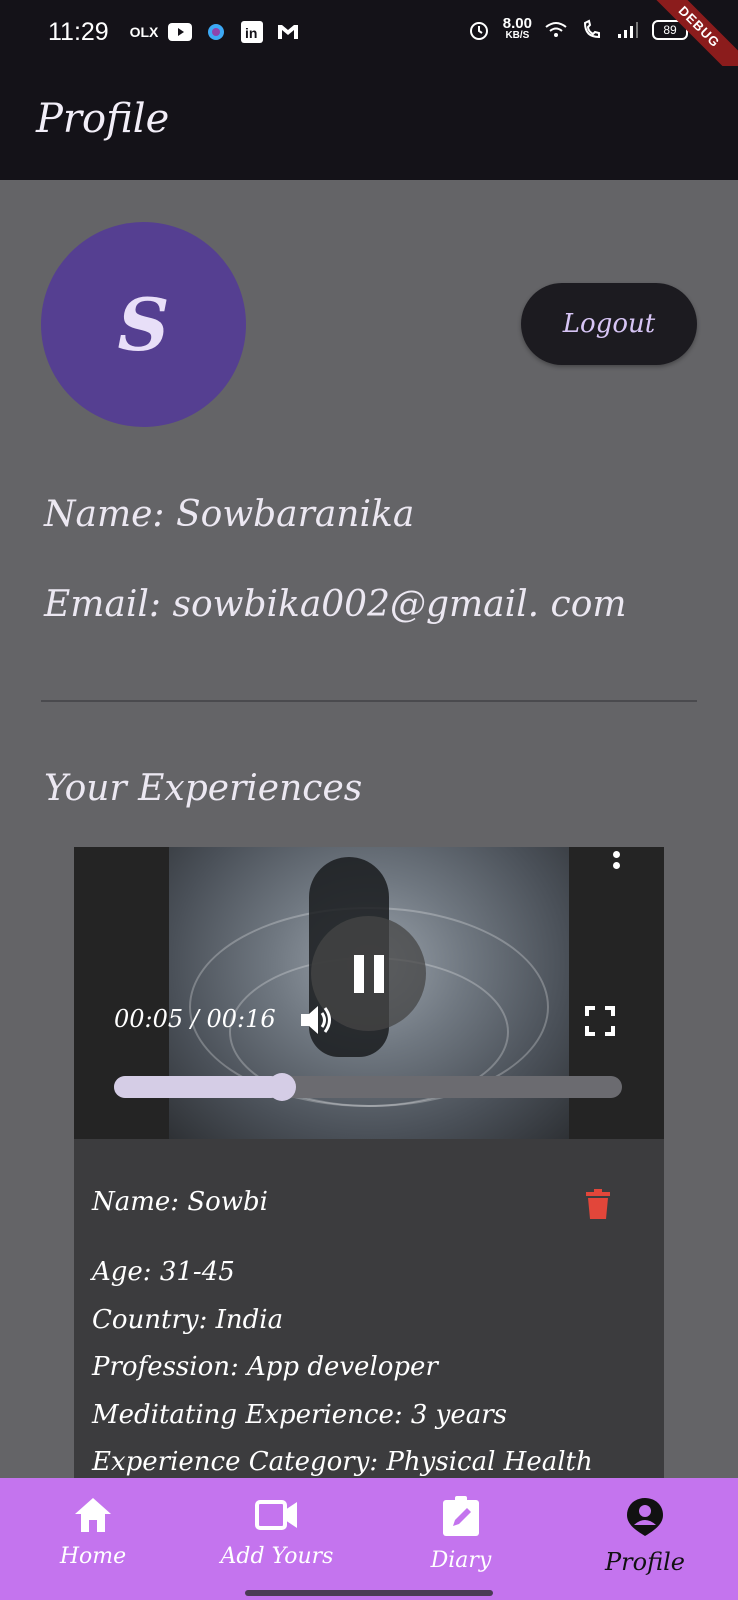 The image size is (738, 1600). I want to click on linkedin-icon: in, so click(252, 32).